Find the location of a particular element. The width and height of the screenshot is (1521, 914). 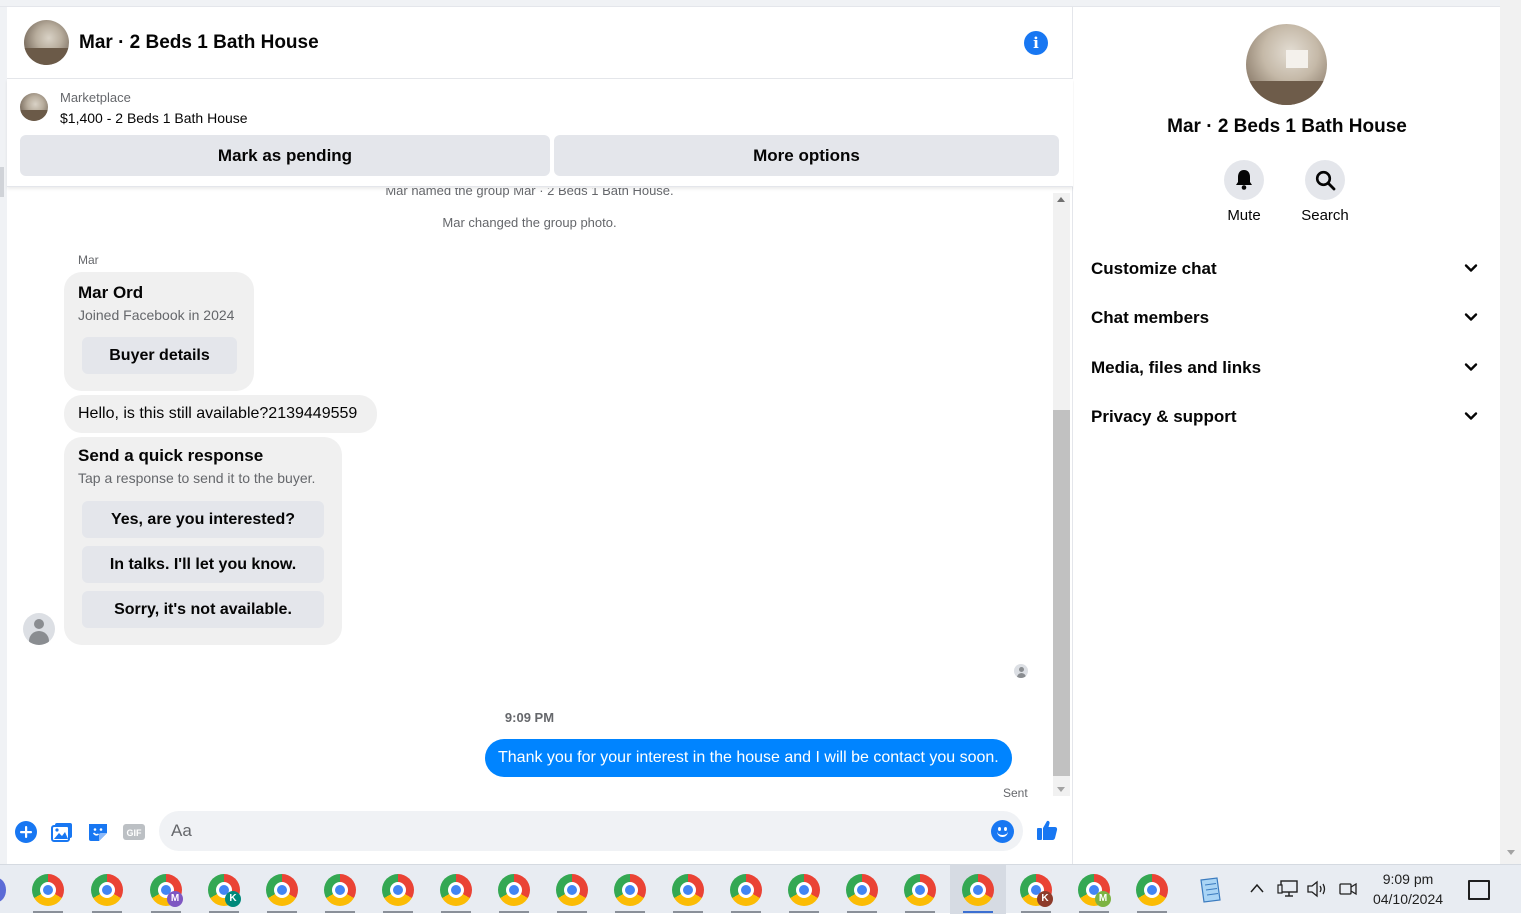

notification-center-icon is located at coordinates (1479, 890).